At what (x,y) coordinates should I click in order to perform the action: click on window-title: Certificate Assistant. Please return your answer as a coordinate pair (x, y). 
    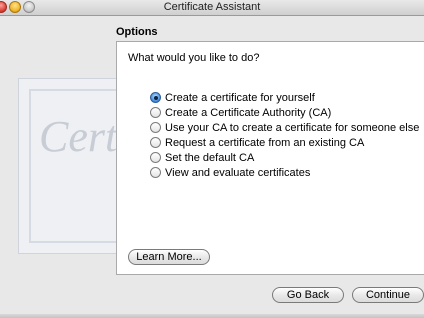
    Looking at the image, I should click on (212, 7).